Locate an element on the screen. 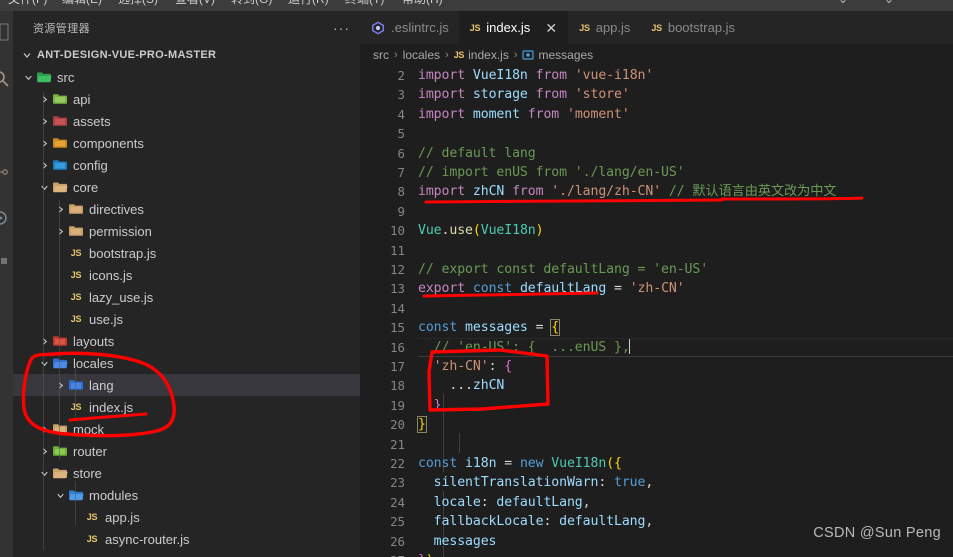  menu-item-goto: 转到(G) is located at coordinates (251, 3).